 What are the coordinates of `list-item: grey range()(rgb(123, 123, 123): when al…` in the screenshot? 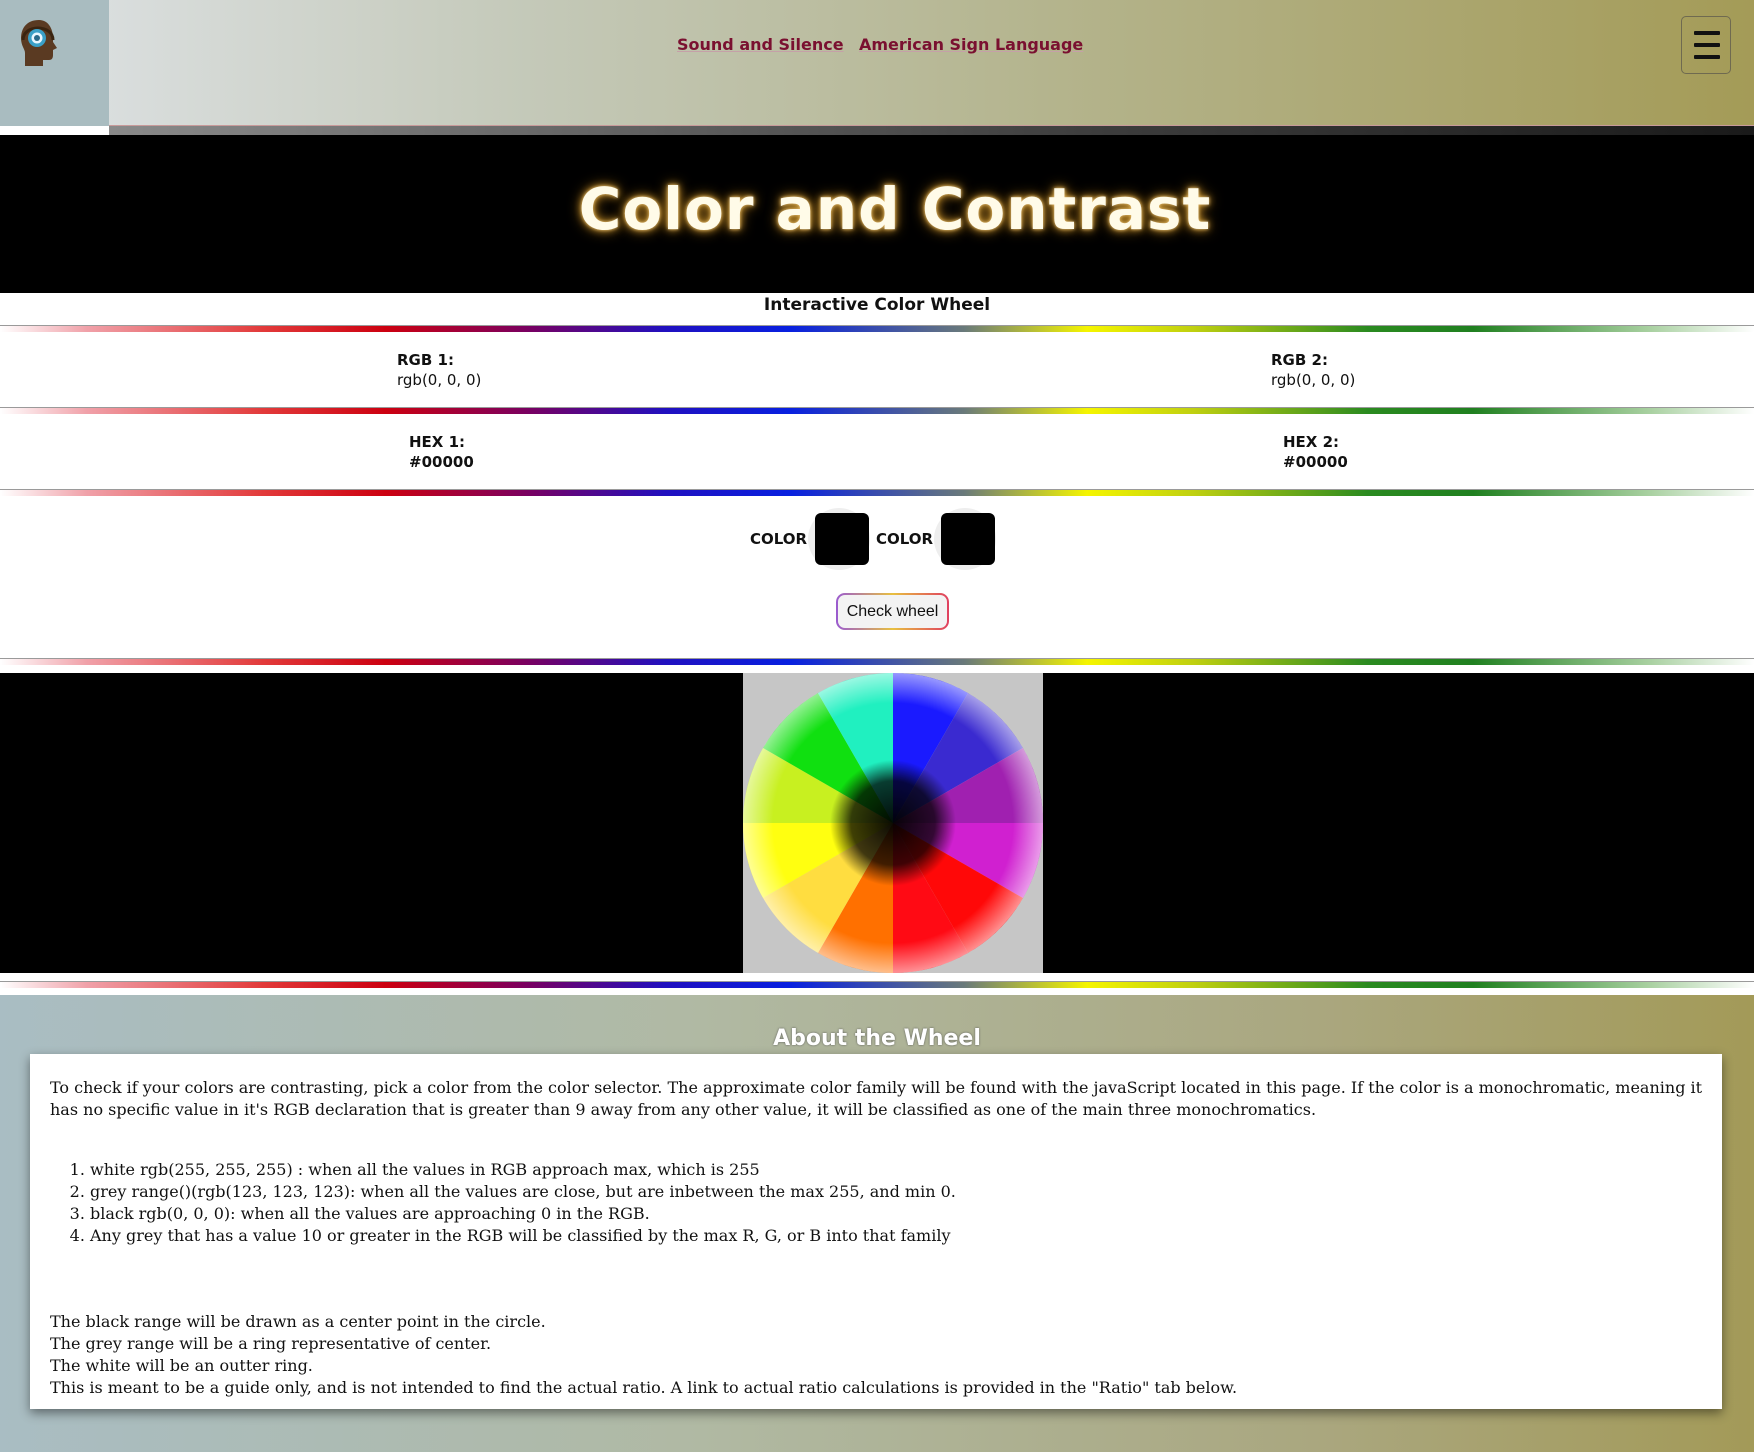 It's located at (523, 1192).